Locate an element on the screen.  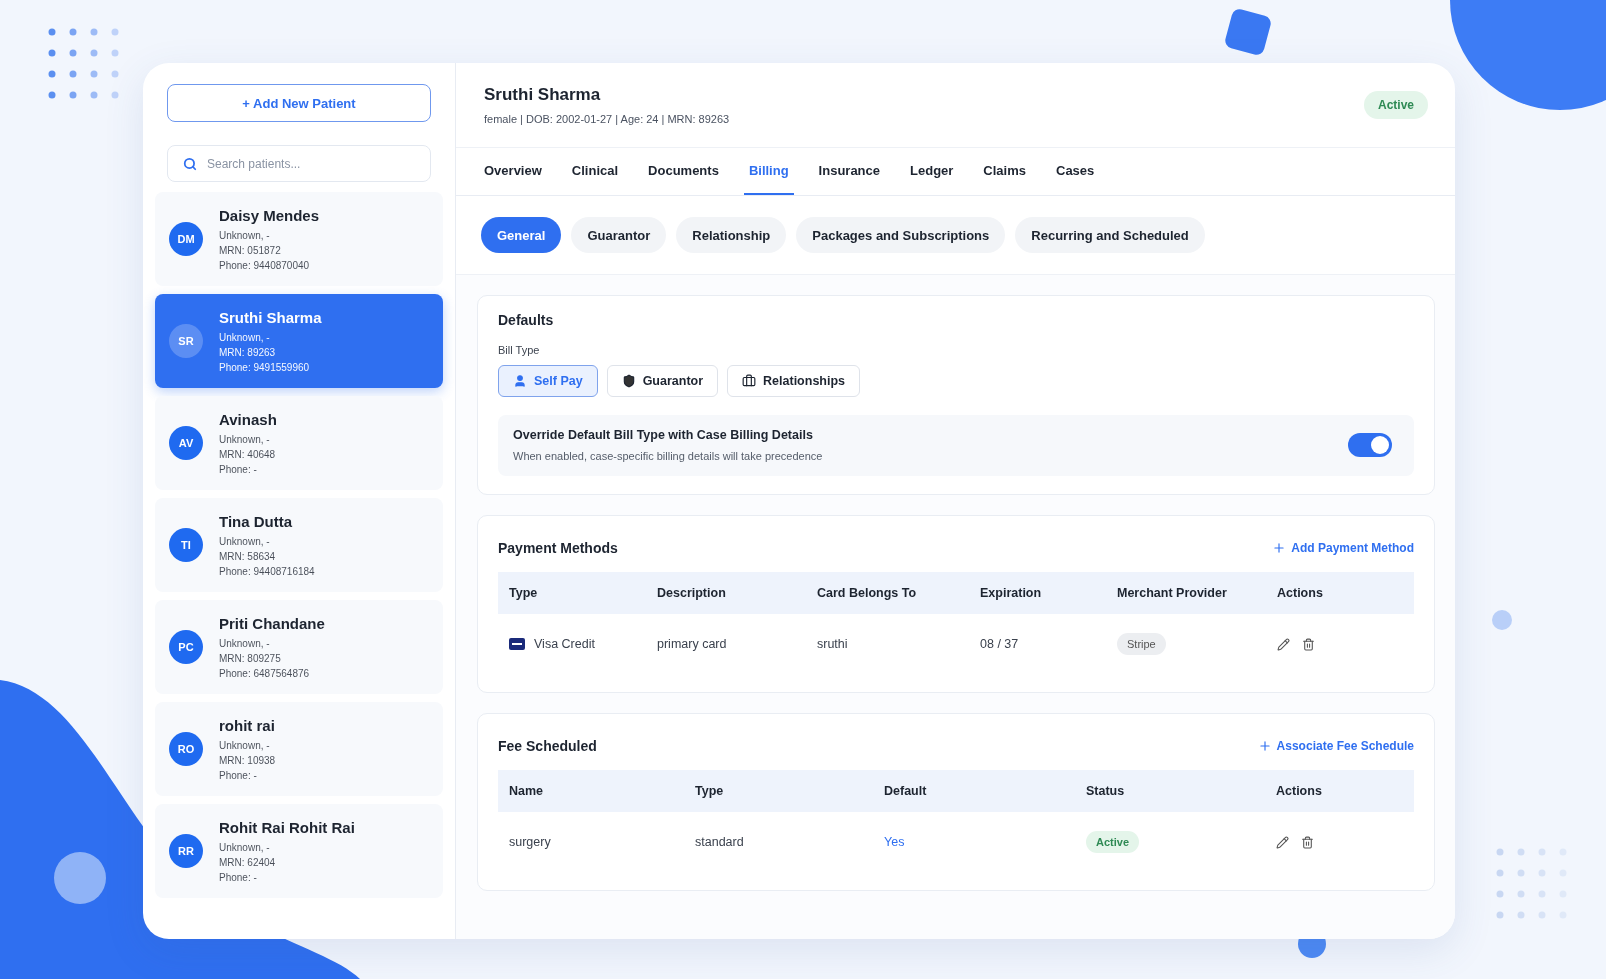
associate-fee-schedule-link: Associate Fee Schedule is located at coordinates (1335, 746).